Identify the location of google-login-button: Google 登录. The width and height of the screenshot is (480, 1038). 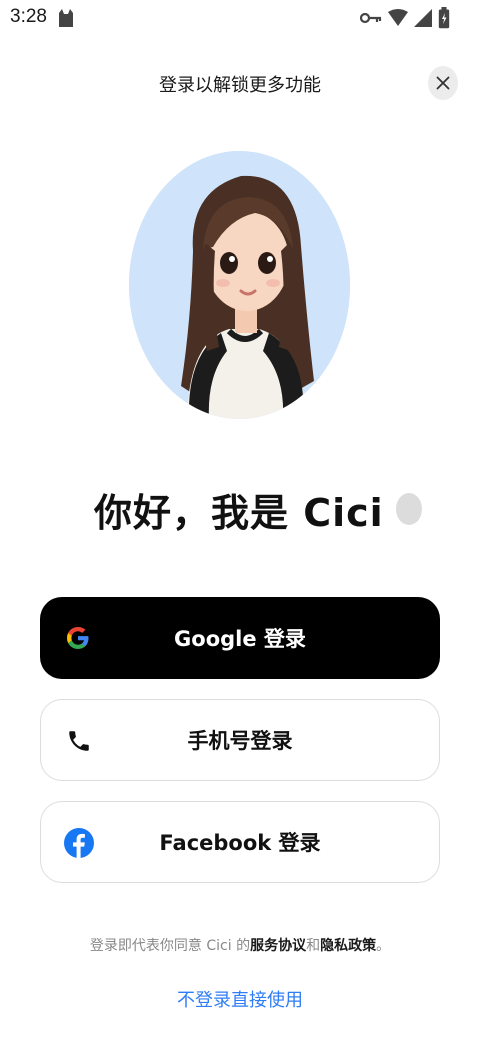
(240, 638).